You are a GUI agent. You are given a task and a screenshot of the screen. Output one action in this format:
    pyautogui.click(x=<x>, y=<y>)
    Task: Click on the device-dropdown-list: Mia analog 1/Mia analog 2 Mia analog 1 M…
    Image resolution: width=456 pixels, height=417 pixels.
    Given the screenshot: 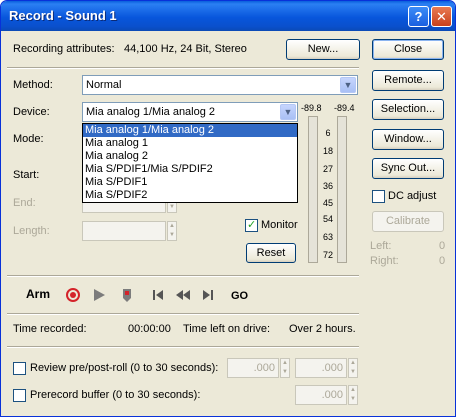 What is the action you would take?
    pyautogui.click(x=190, y=163)
    